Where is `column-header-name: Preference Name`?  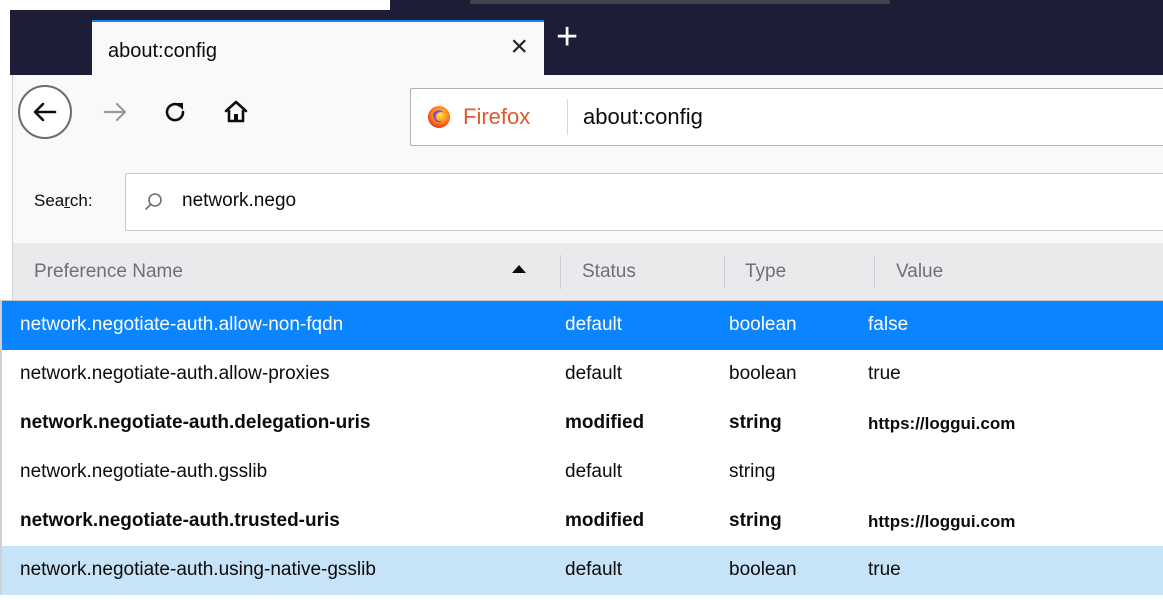
column-header-name: Preference Name is located at coordinates (108, 272).